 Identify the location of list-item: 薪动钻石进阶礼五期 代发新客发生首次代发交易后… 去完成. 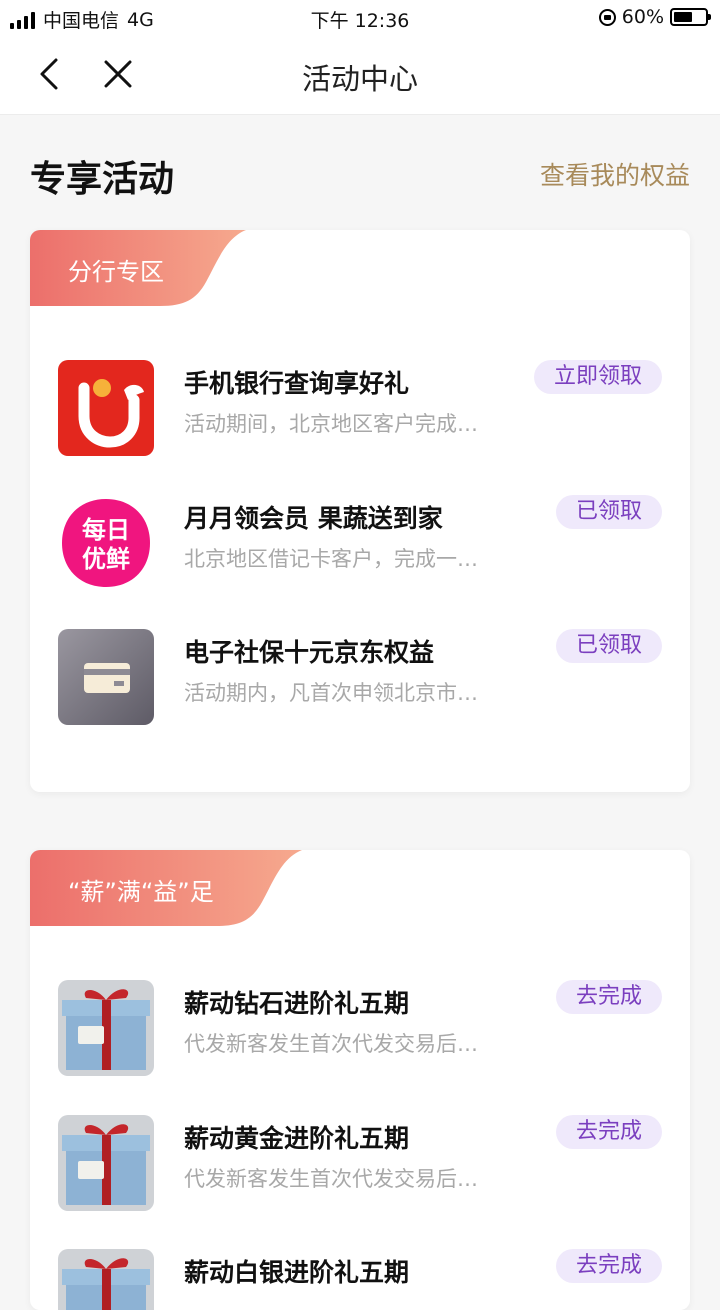
(360, 1030).